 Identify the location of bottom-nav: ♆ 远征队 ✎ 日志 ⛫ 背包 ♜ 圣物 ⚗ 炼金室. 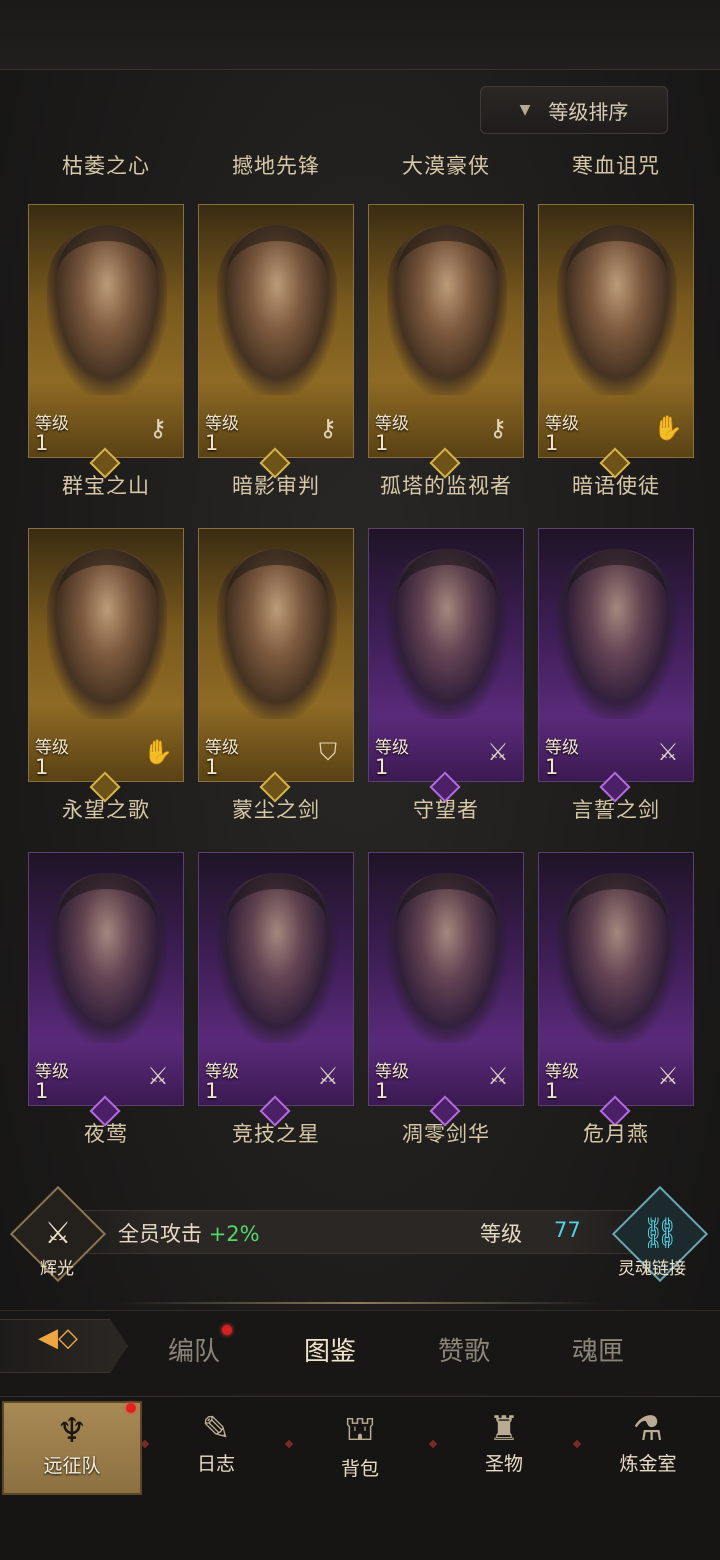
(360, 1478).